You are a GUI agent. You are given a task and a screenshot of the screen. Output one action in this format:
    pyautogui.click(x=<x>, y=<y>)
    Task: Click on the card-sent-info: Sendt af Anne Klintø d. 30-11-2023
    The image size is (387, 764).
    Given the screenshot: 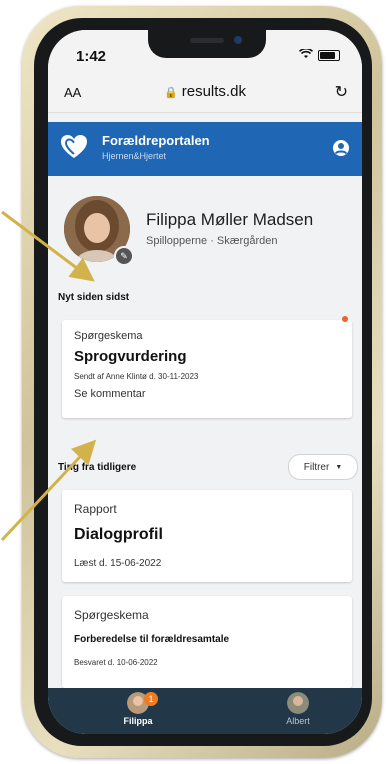 What is the action you would take?
    pyautogui.click(x=136, y=376)
    